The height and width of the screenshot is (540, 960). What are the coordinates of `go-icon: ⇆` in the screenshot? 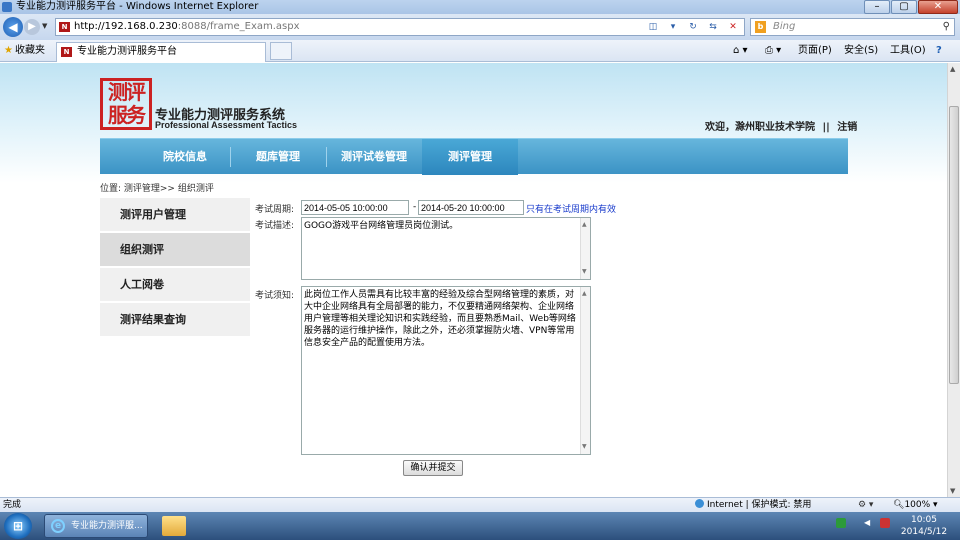 It's located at (713, 27).